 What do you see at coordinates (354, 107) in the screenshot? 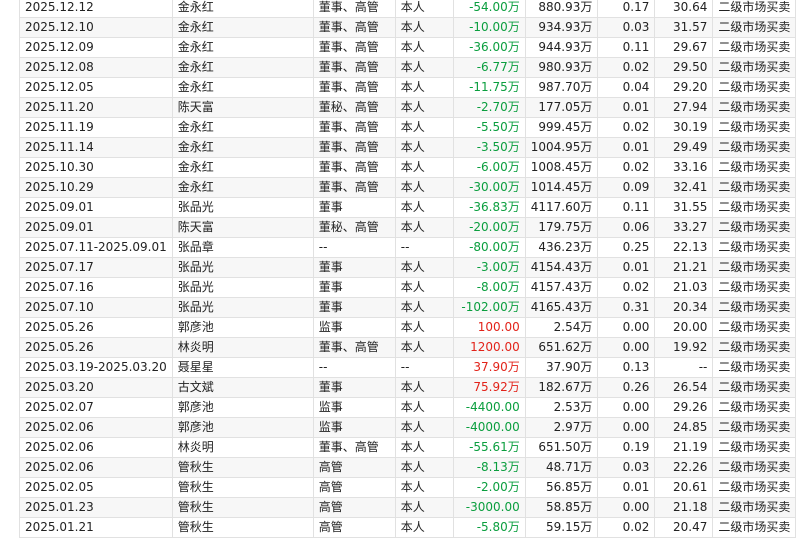
I see `position-cell: 董秘、高管` at bounding box center [354, 107].